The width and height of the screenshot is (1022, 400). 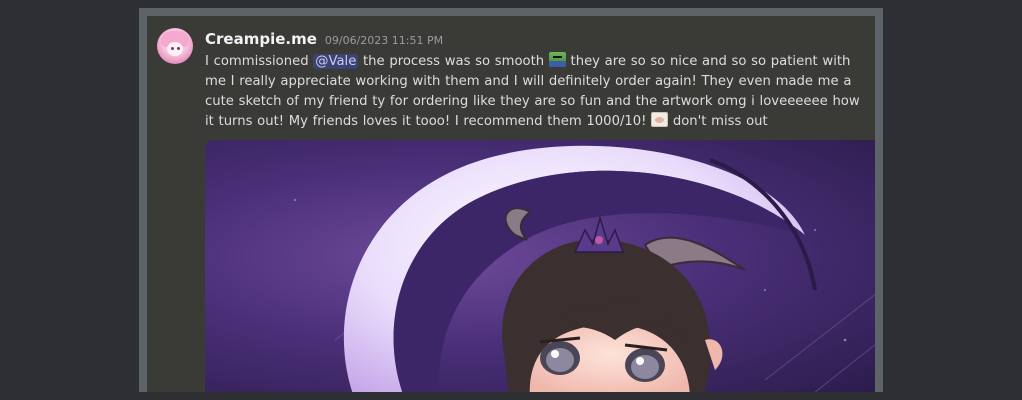 I want to click on message-header: Creampie.me 09/06/2023 11:51 PM, so click(x=324, y=40).